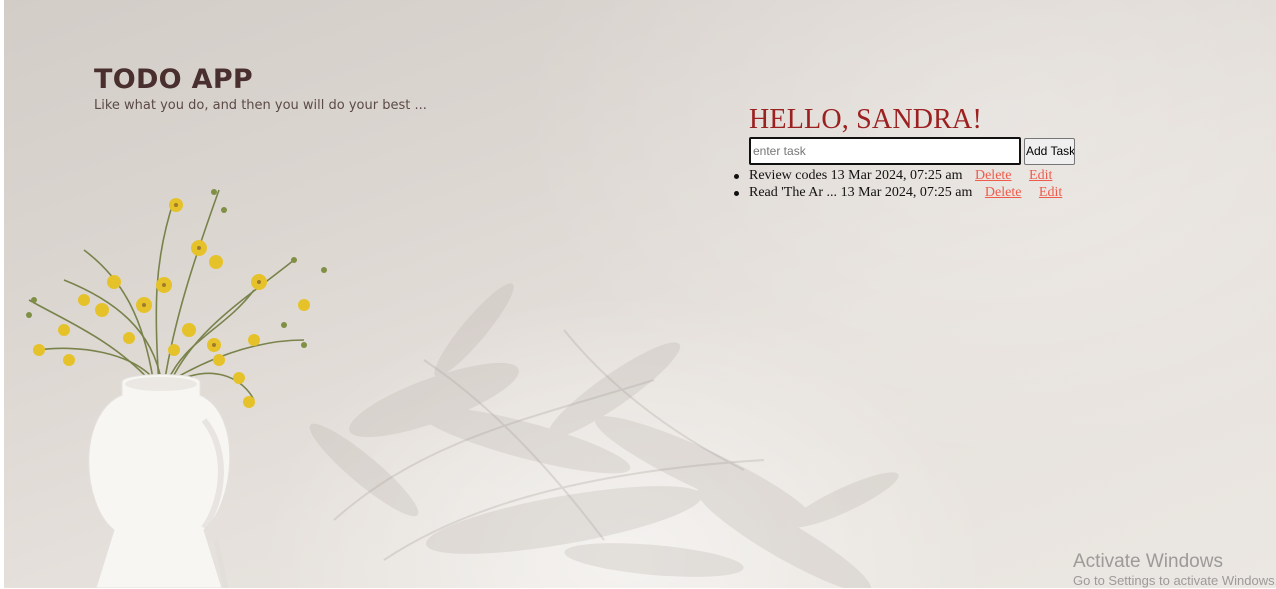 The height and width of the screenshot is (589, 1276). Describe the element at coordinates (866, 119) in the screenshot. I see `greeting-heading: HELLO, SANDRA!` at that location.